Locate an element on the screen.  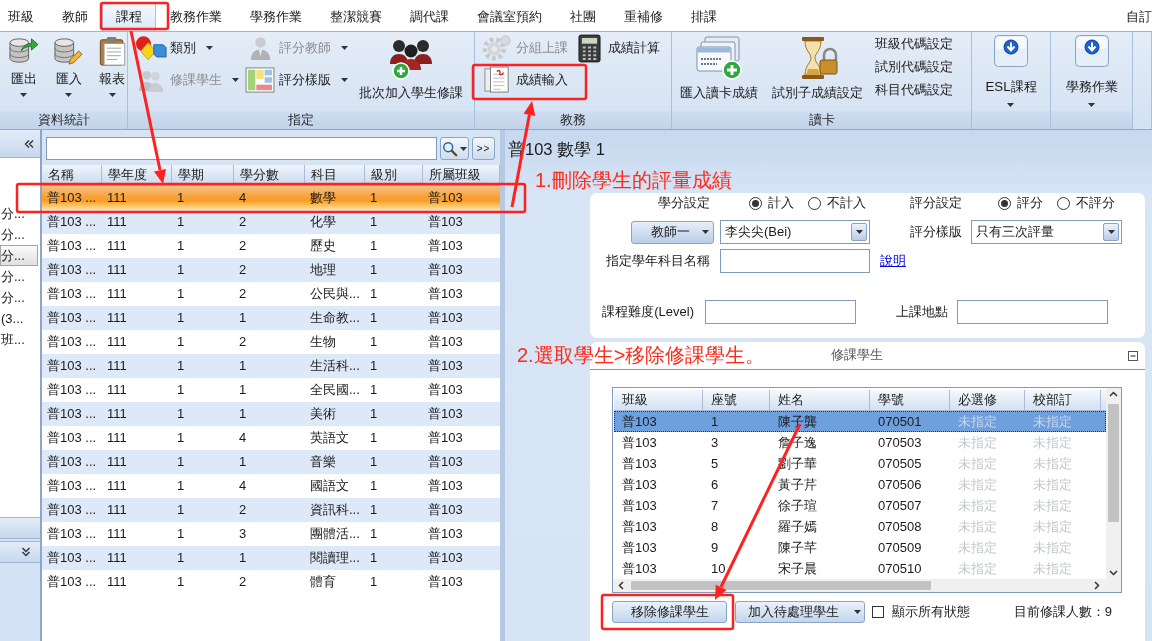
dropdown-button: 加入待處理學生 is located at coordinates (800, 612).